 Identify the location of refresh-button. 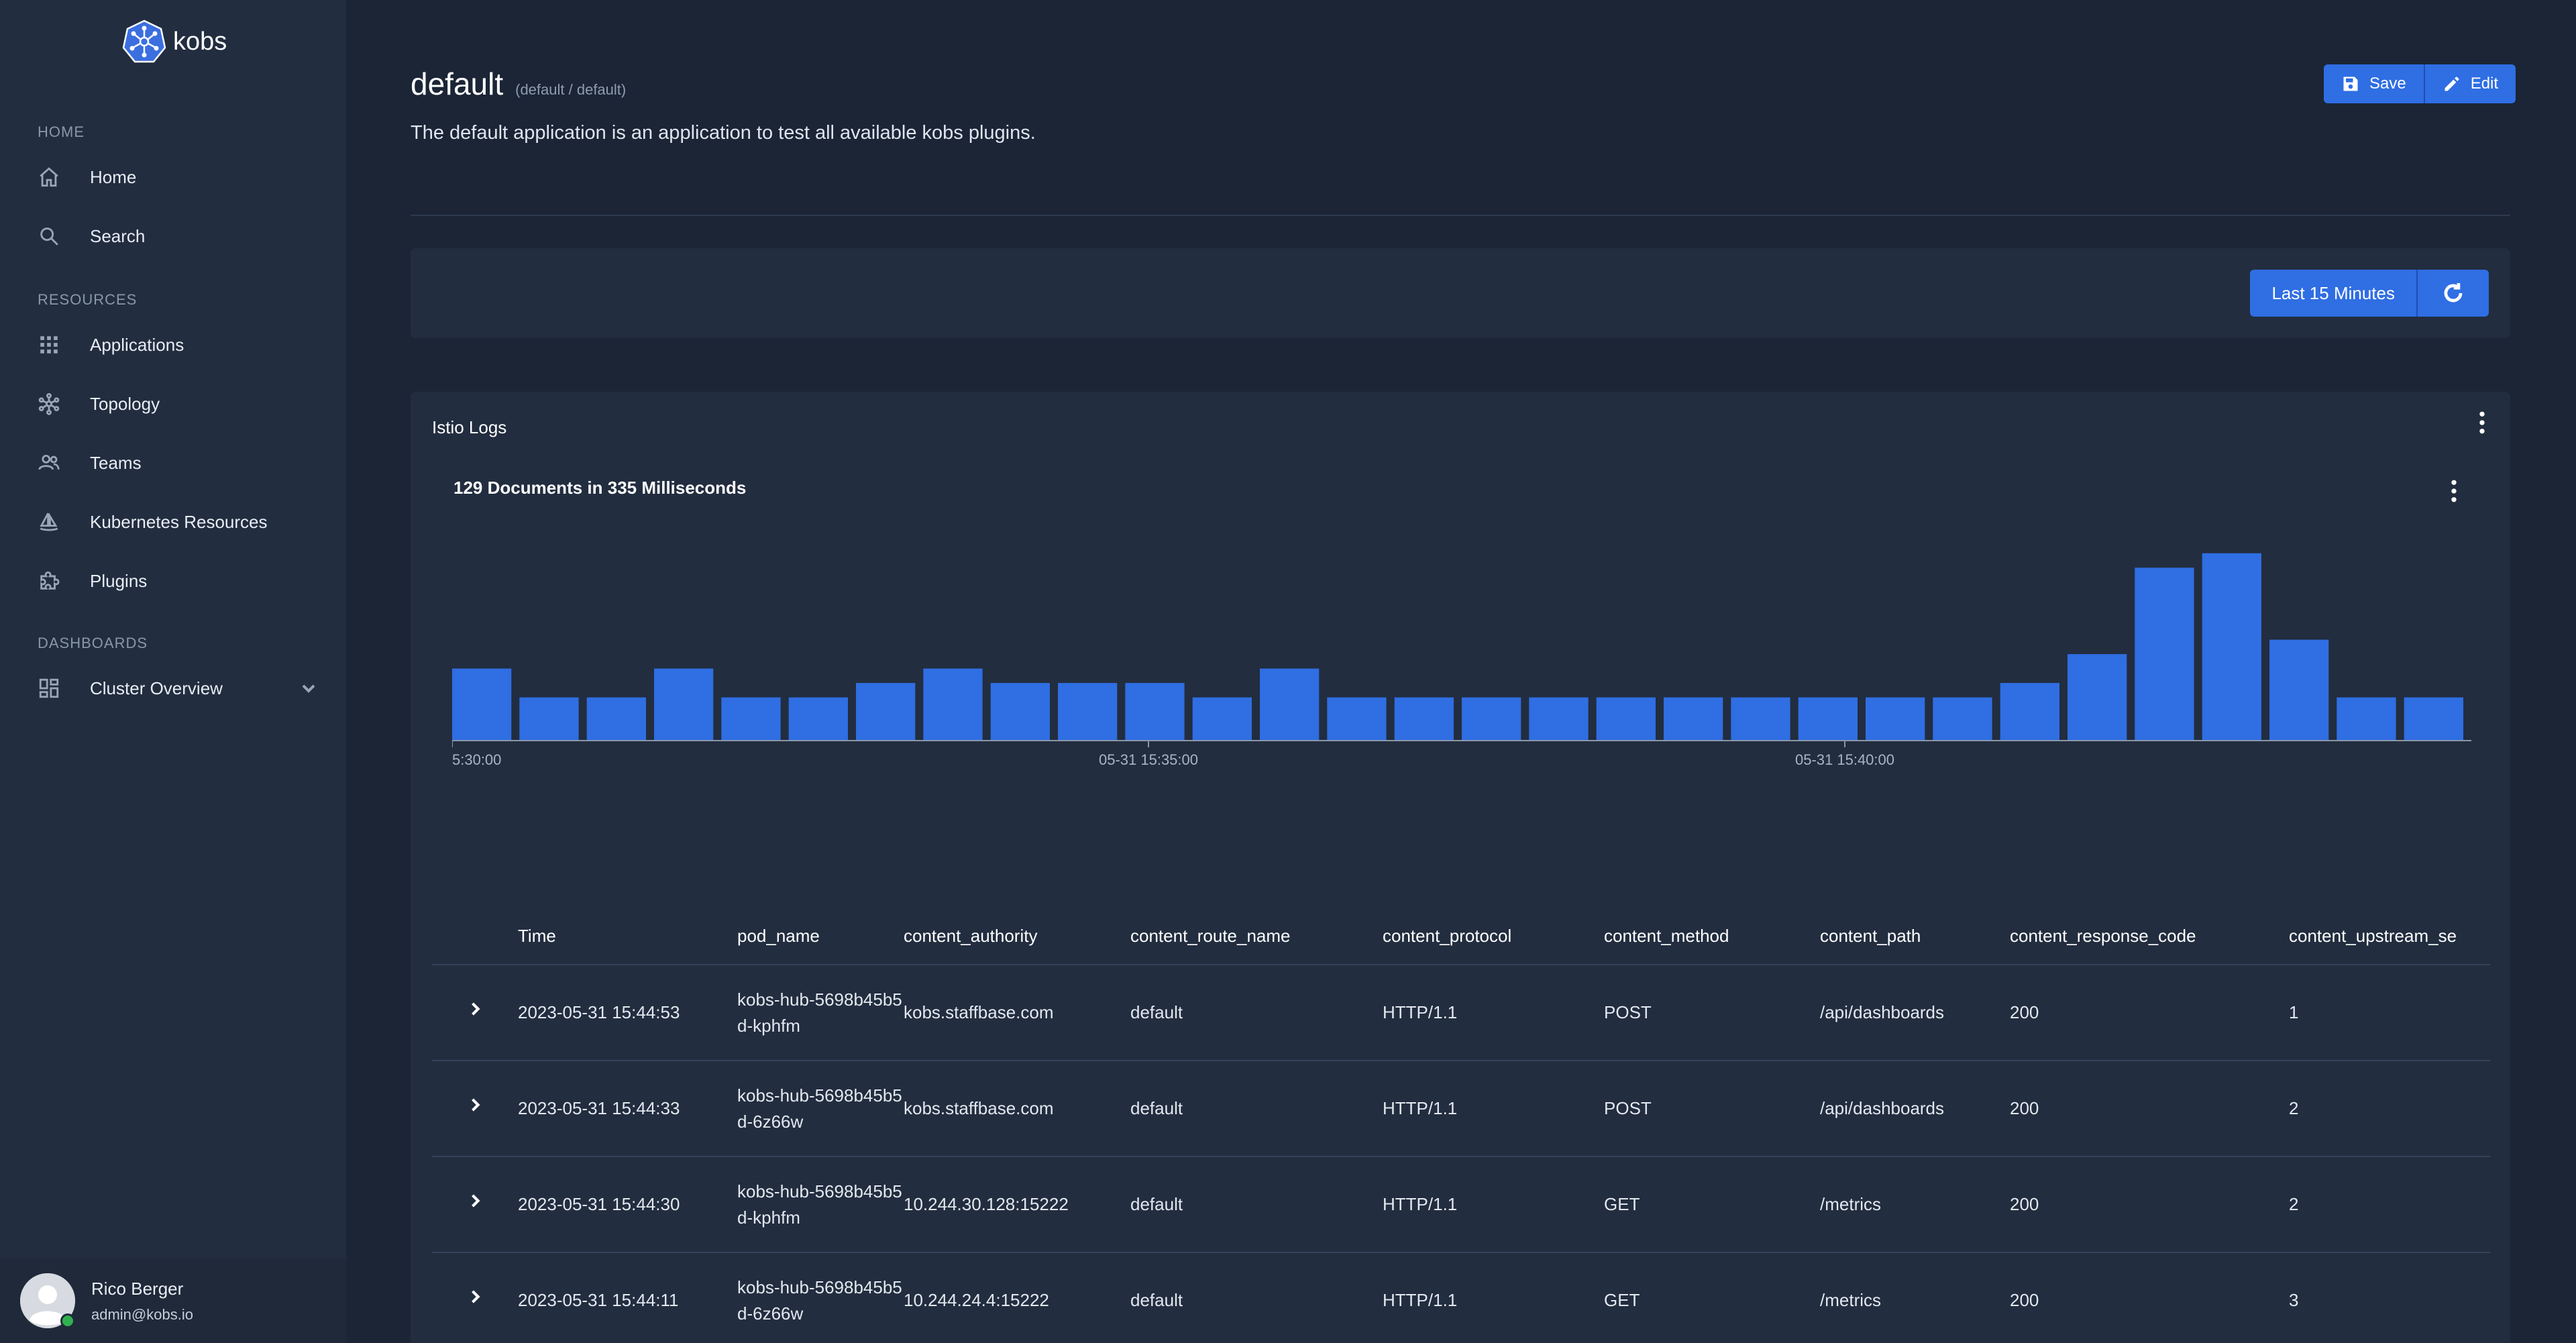
(2452, 293).